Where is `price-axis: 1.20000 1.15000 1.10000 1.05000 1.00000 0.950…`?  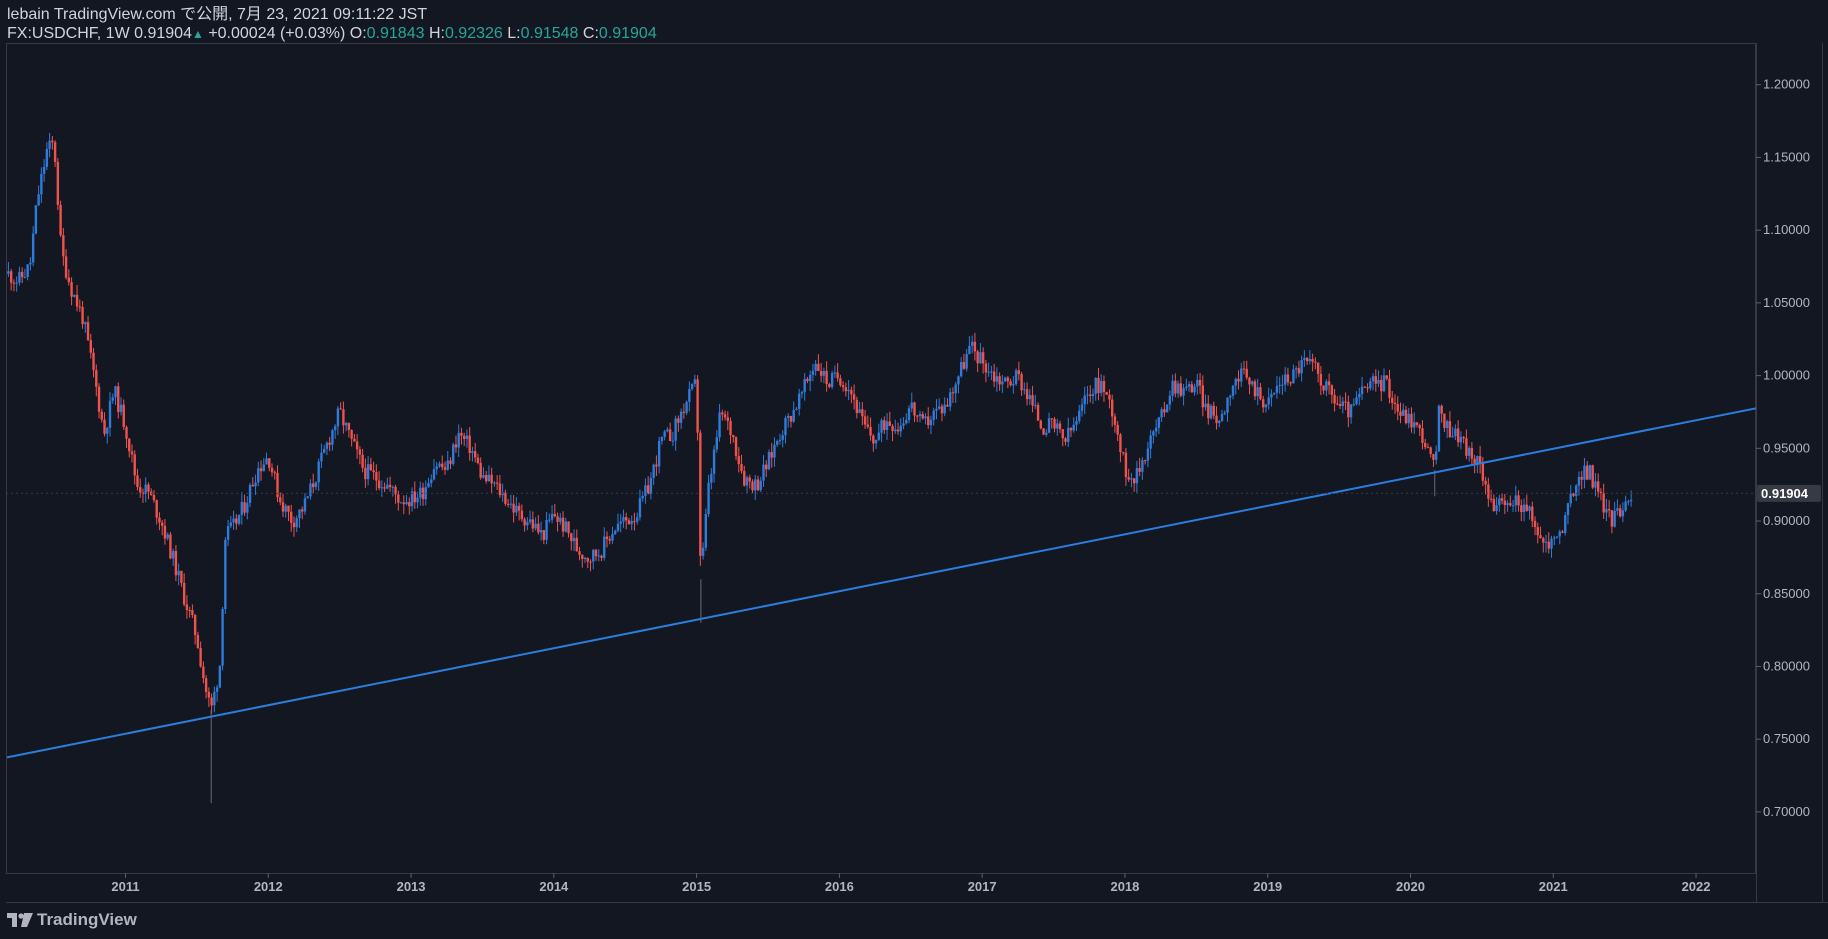
price-axis: 1.20000 1.15000 1.10000 1.05000 1.00000 0.950… is located at coordinates (1783, 448).